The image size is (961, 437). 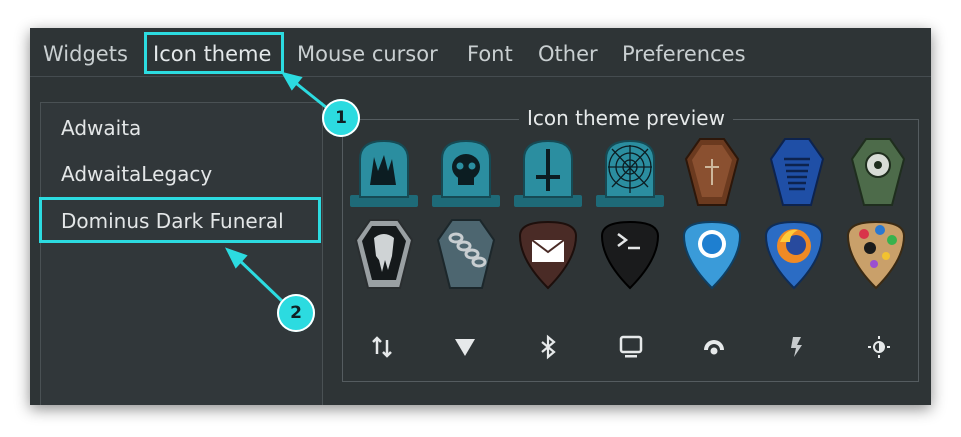 What do you see at coordinates (367, 54) in the screenshot?
I see `tab-mouse-cursor: Mouse cursor` at bounding box center [367, 54].